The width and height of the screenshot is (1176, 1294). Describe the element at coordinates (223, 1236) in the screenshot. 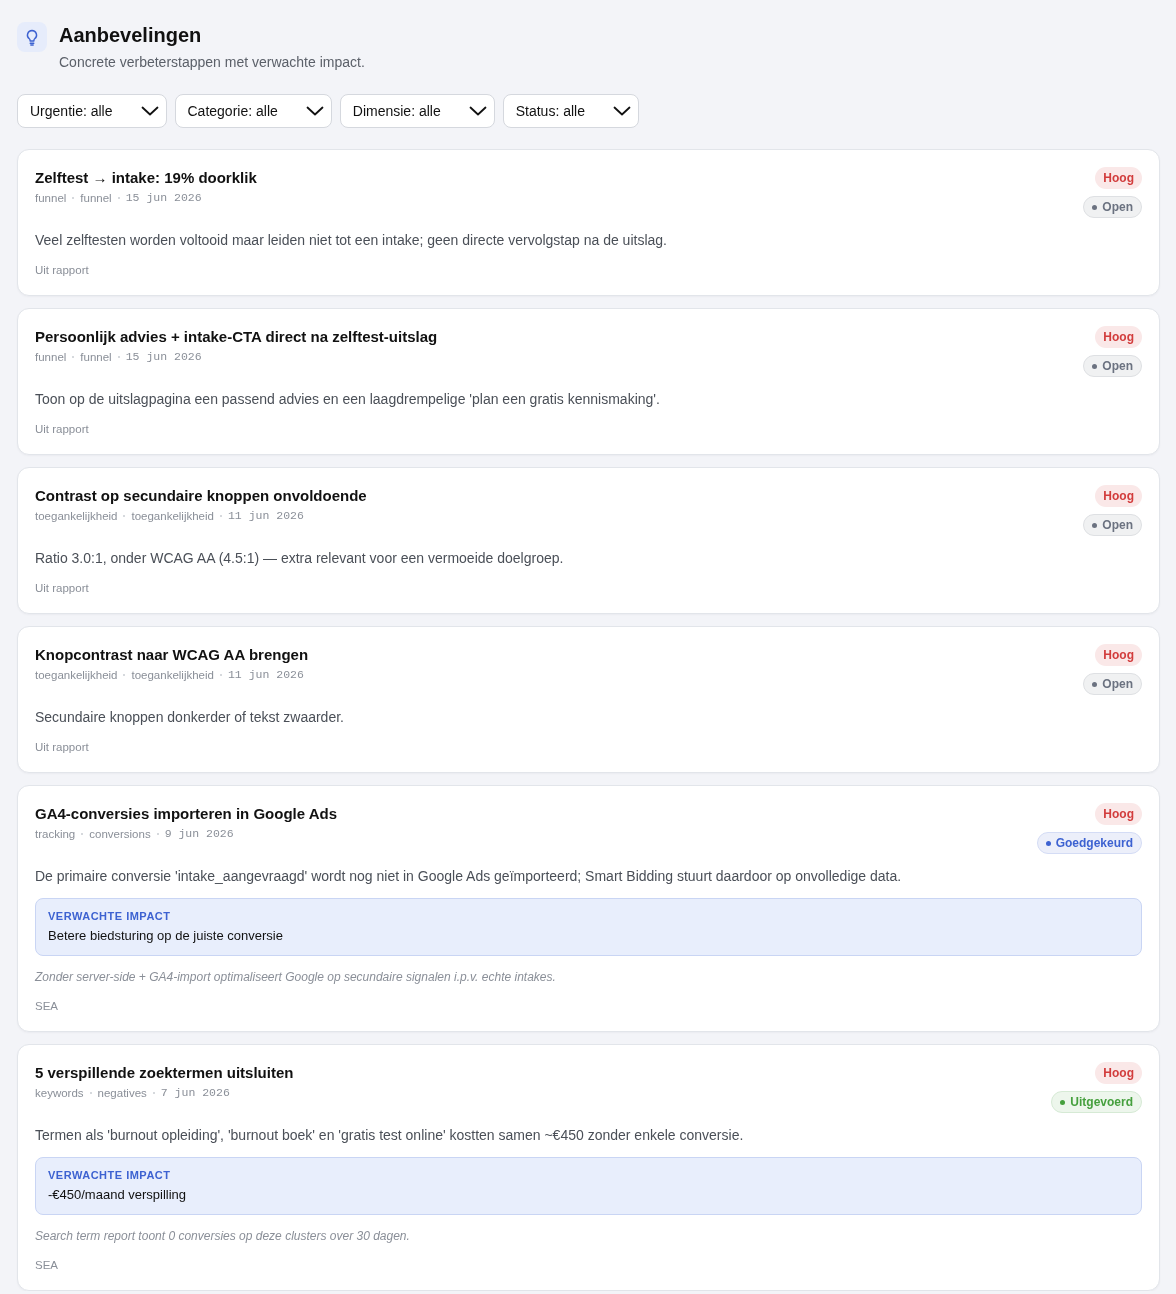

I see `note-text: Search term report toont 0 conversies op deze clusters over 30 dagen.` at that location.